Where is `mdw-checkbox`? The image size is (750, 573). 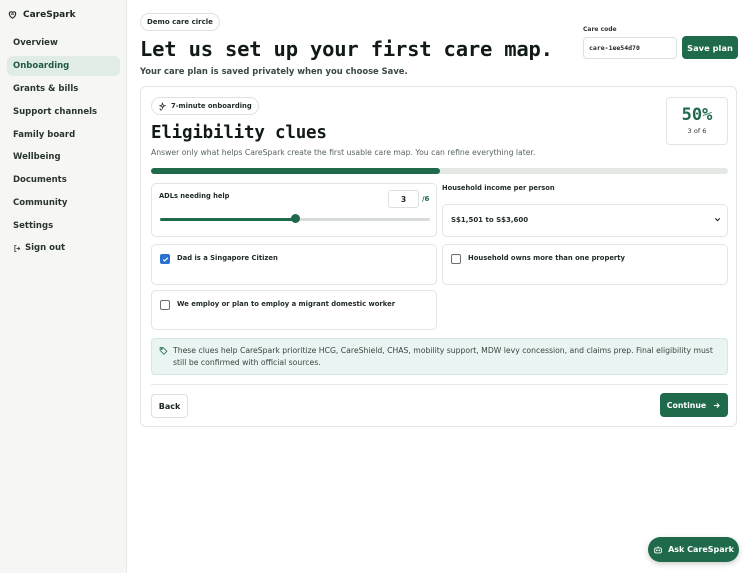 mdw-checkbox is located at coordinates (165, 305).